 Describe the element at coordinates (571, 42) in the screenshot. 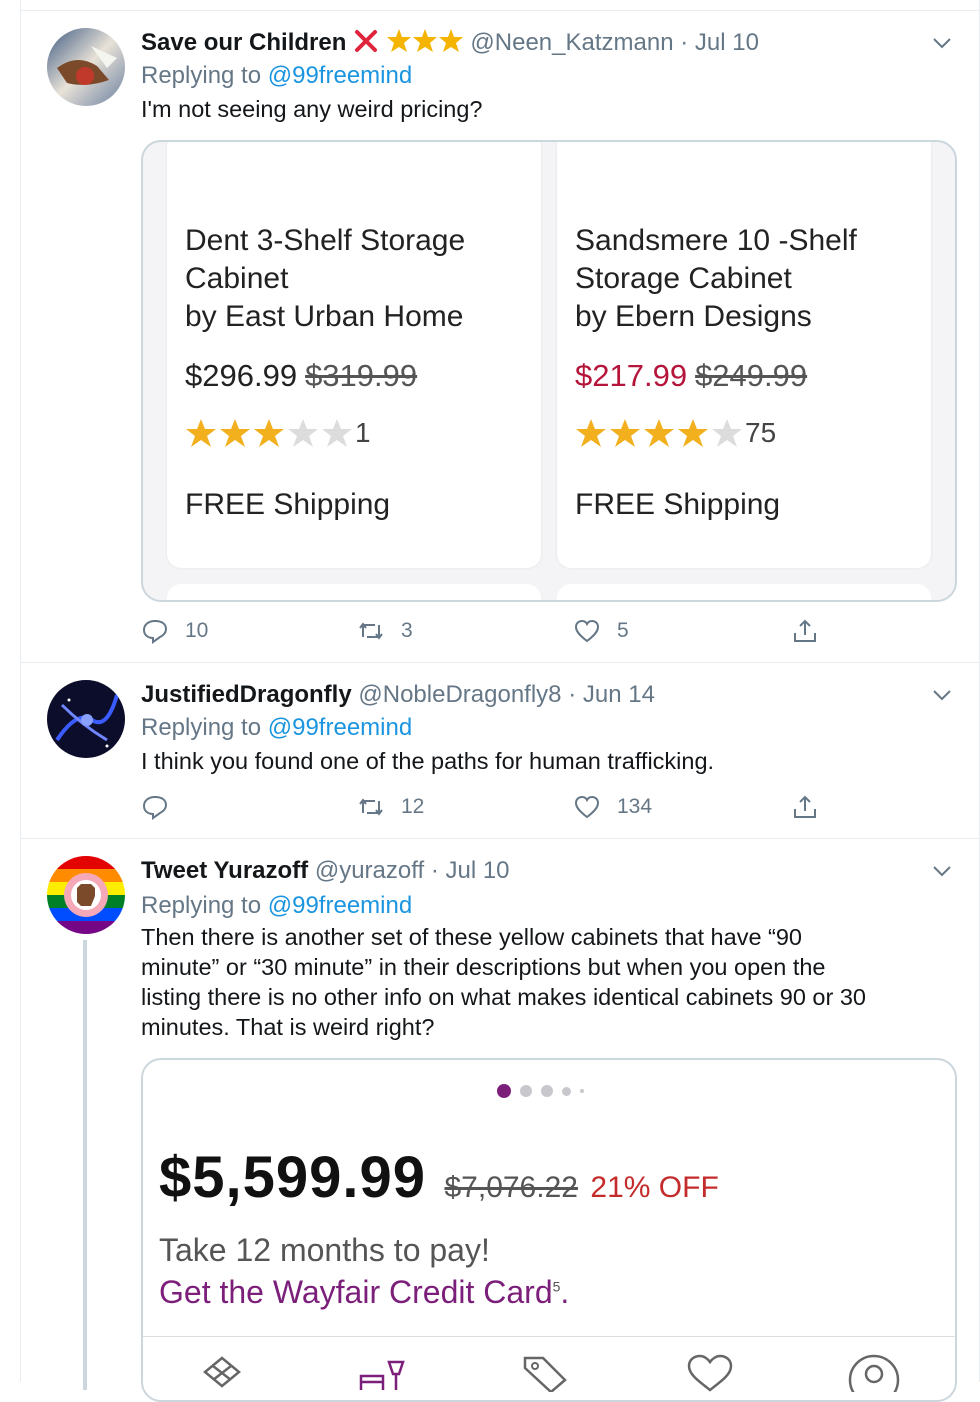

I see `user-handle: @Neen_Katzmann` at that location.